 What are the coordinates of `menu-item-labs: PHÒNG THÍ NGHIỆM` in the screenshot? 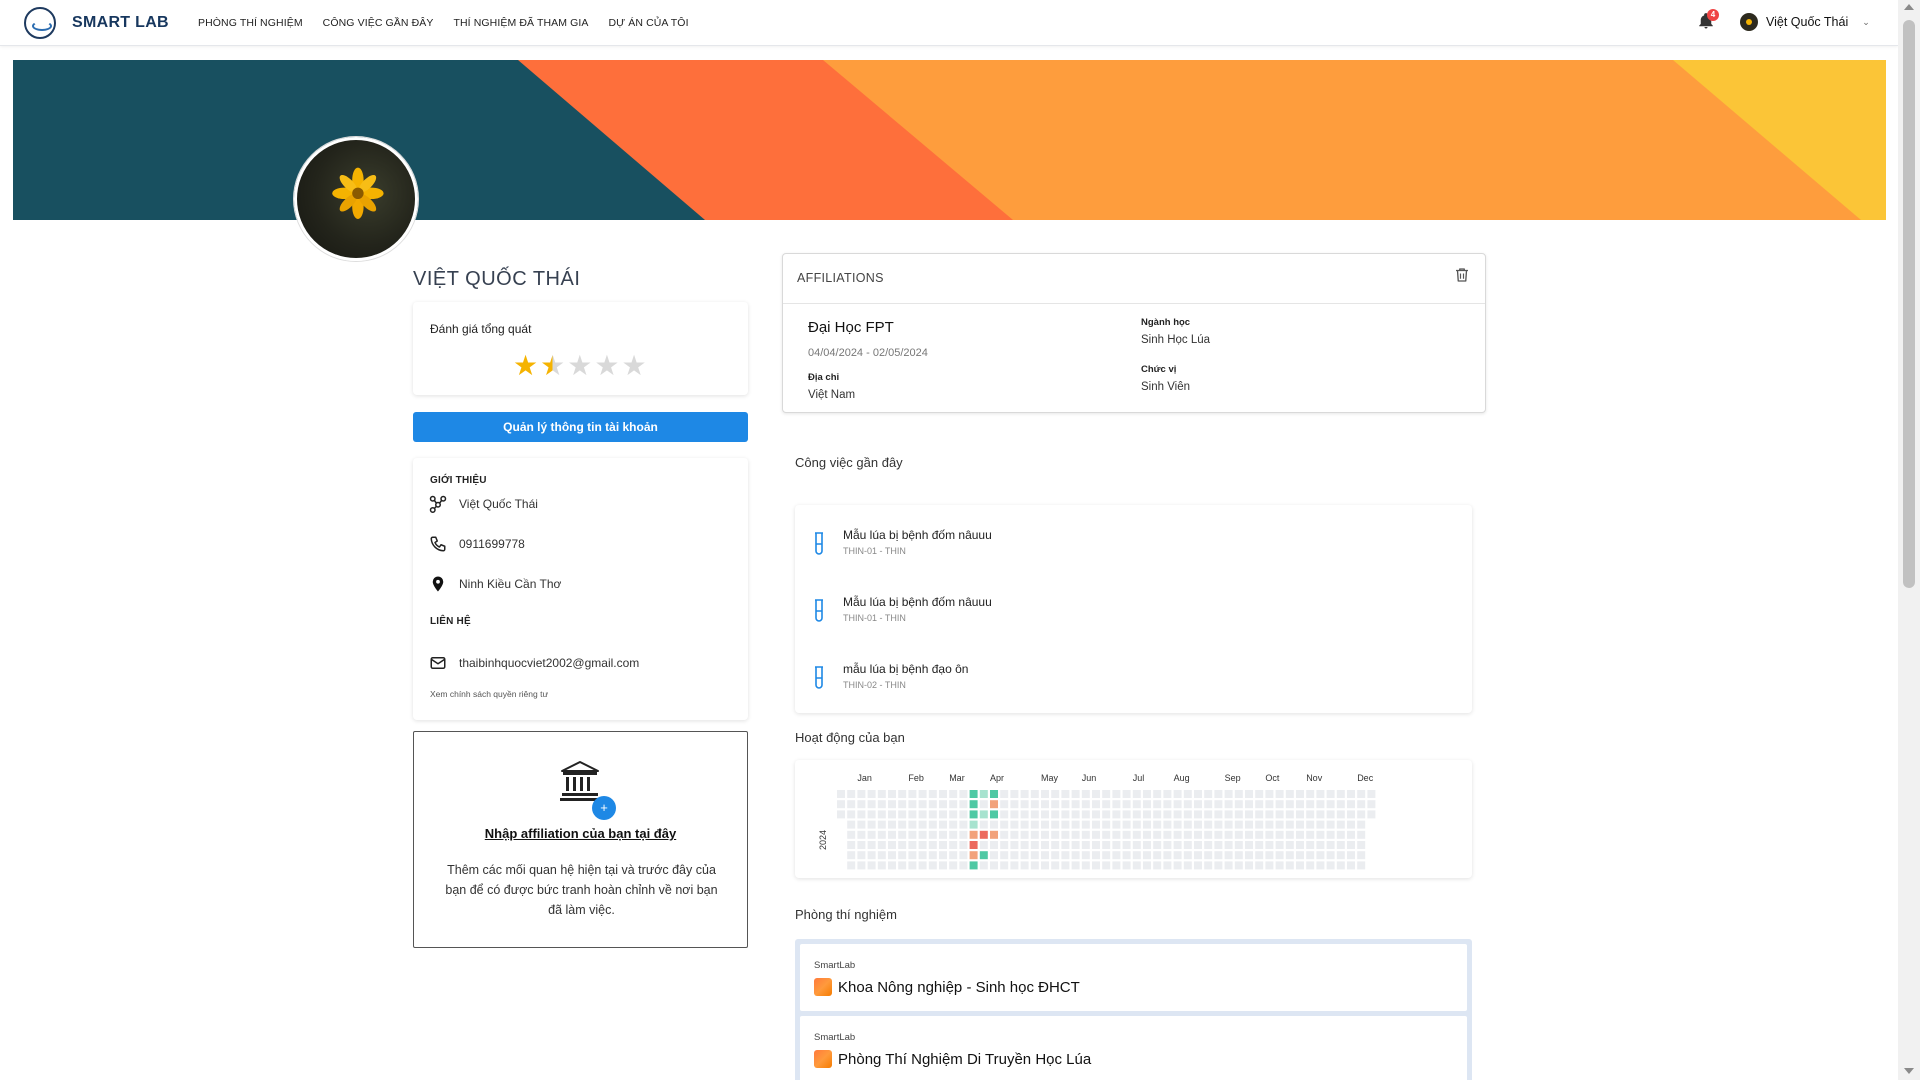 It's located at (250, 23).